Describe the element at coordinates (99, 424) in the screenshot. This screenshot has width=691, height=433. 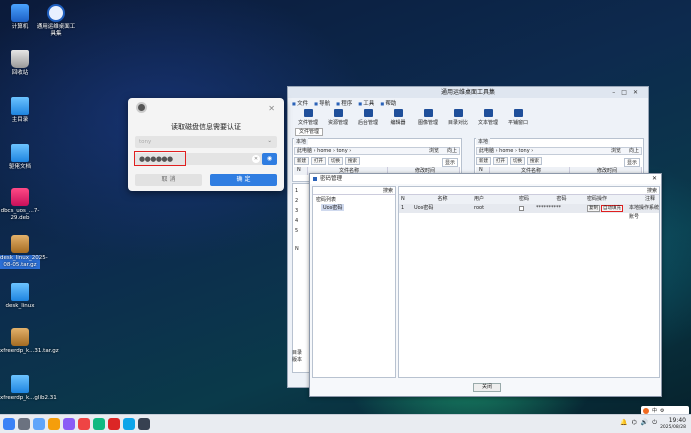
I see `mail-icon` at that location.